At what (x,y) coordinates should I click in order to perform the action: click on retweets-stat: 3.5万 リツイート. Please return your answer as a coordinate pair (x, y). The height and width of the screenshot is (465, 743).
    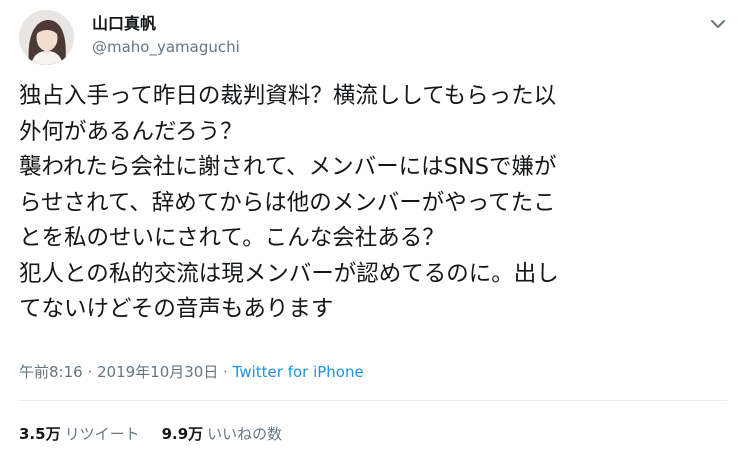
    Looking at the image, I should click on (79, 434).